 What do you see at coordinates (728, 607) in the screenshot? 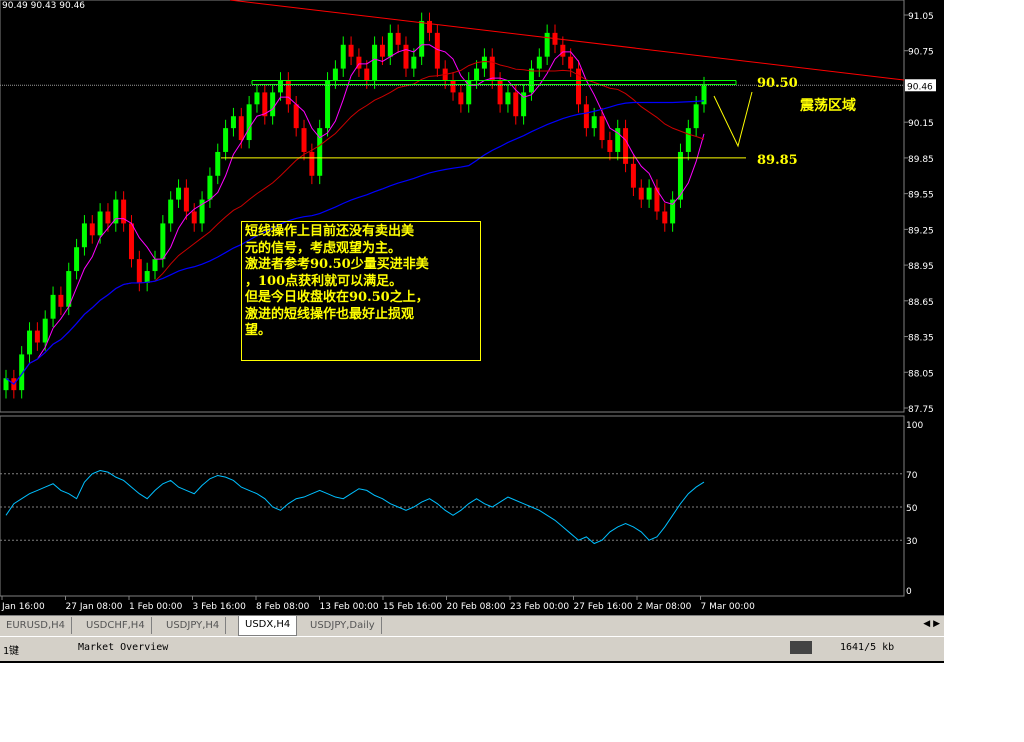
I see `time-tick-label: 7 Mar 00:00` at bounding box center [728, 607].